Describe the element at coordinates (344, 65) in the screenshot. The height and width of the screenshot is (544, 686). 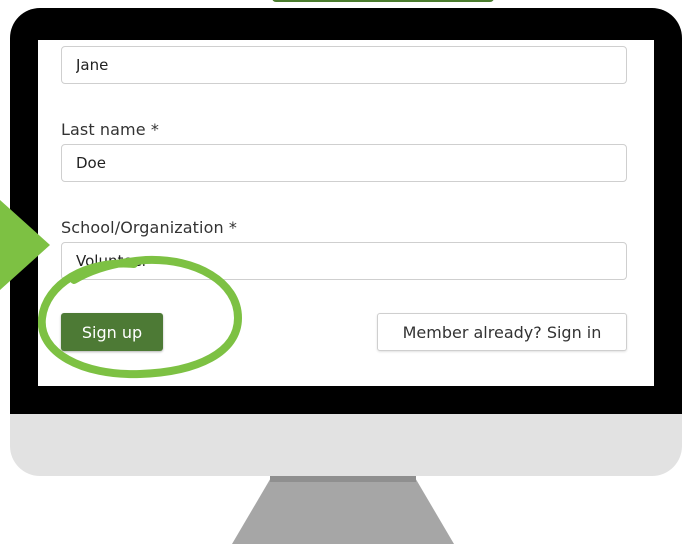
I see `first-name-input` at that location.